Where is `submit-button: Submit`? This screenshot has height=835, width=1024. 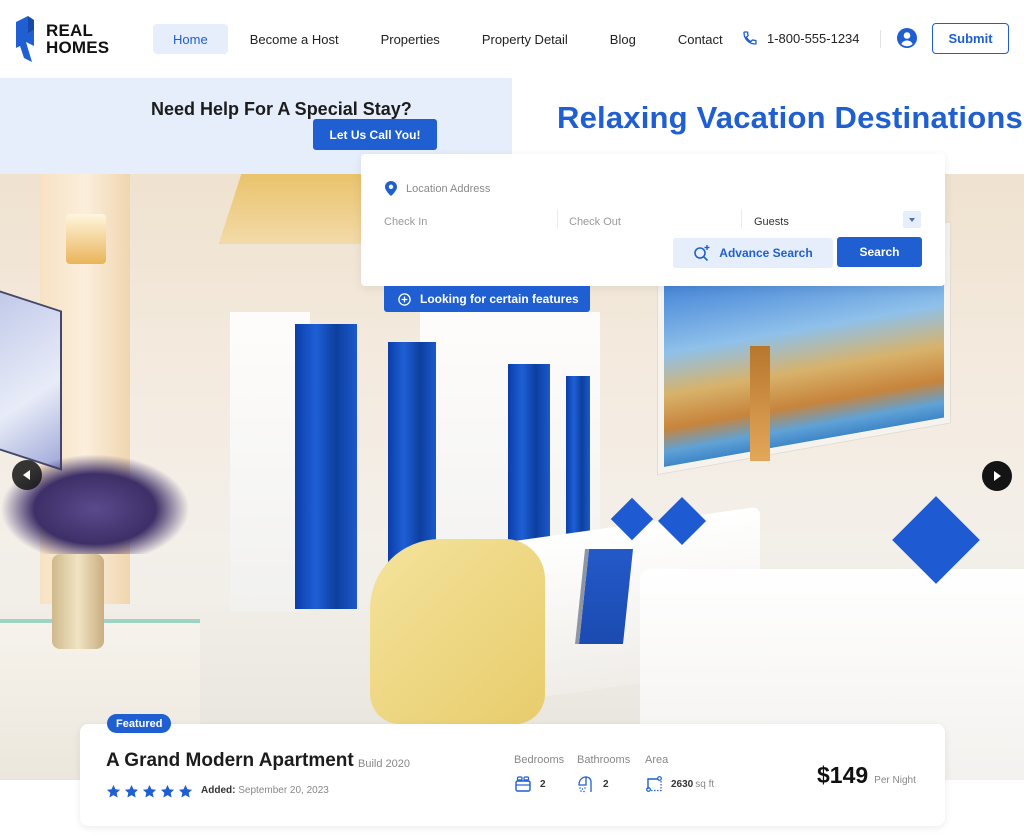
submit-button: Submit is located at coordinates (970, 38).